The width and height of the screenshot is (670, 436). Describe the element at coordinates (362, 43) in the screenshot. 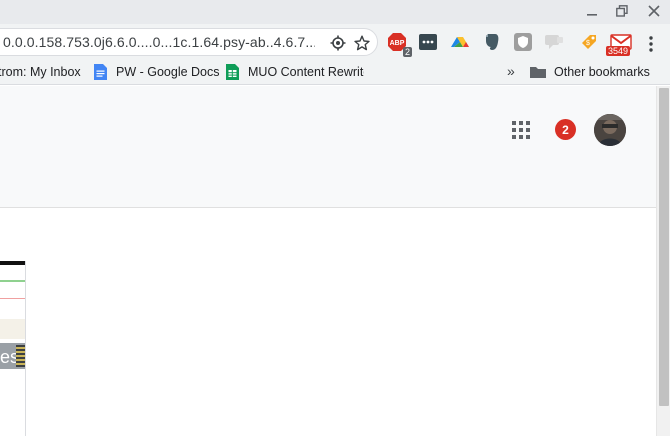

I see `bookmark-star-icon` at that location.